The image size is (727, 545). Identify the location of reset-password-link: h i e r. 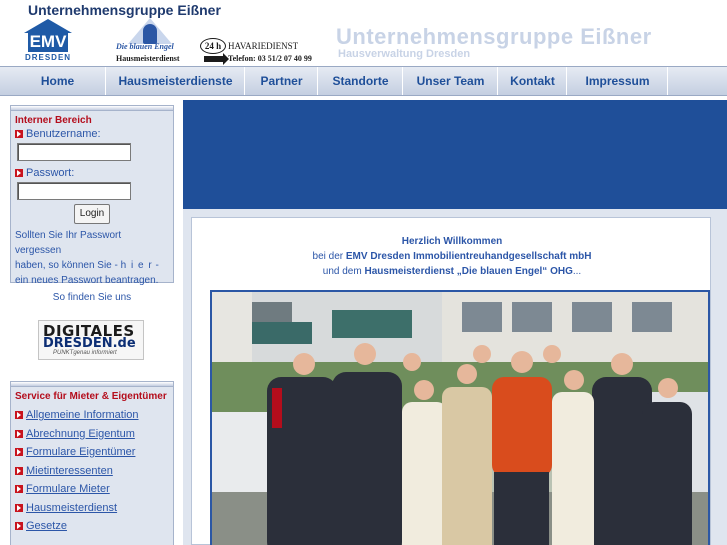
(137, 265).